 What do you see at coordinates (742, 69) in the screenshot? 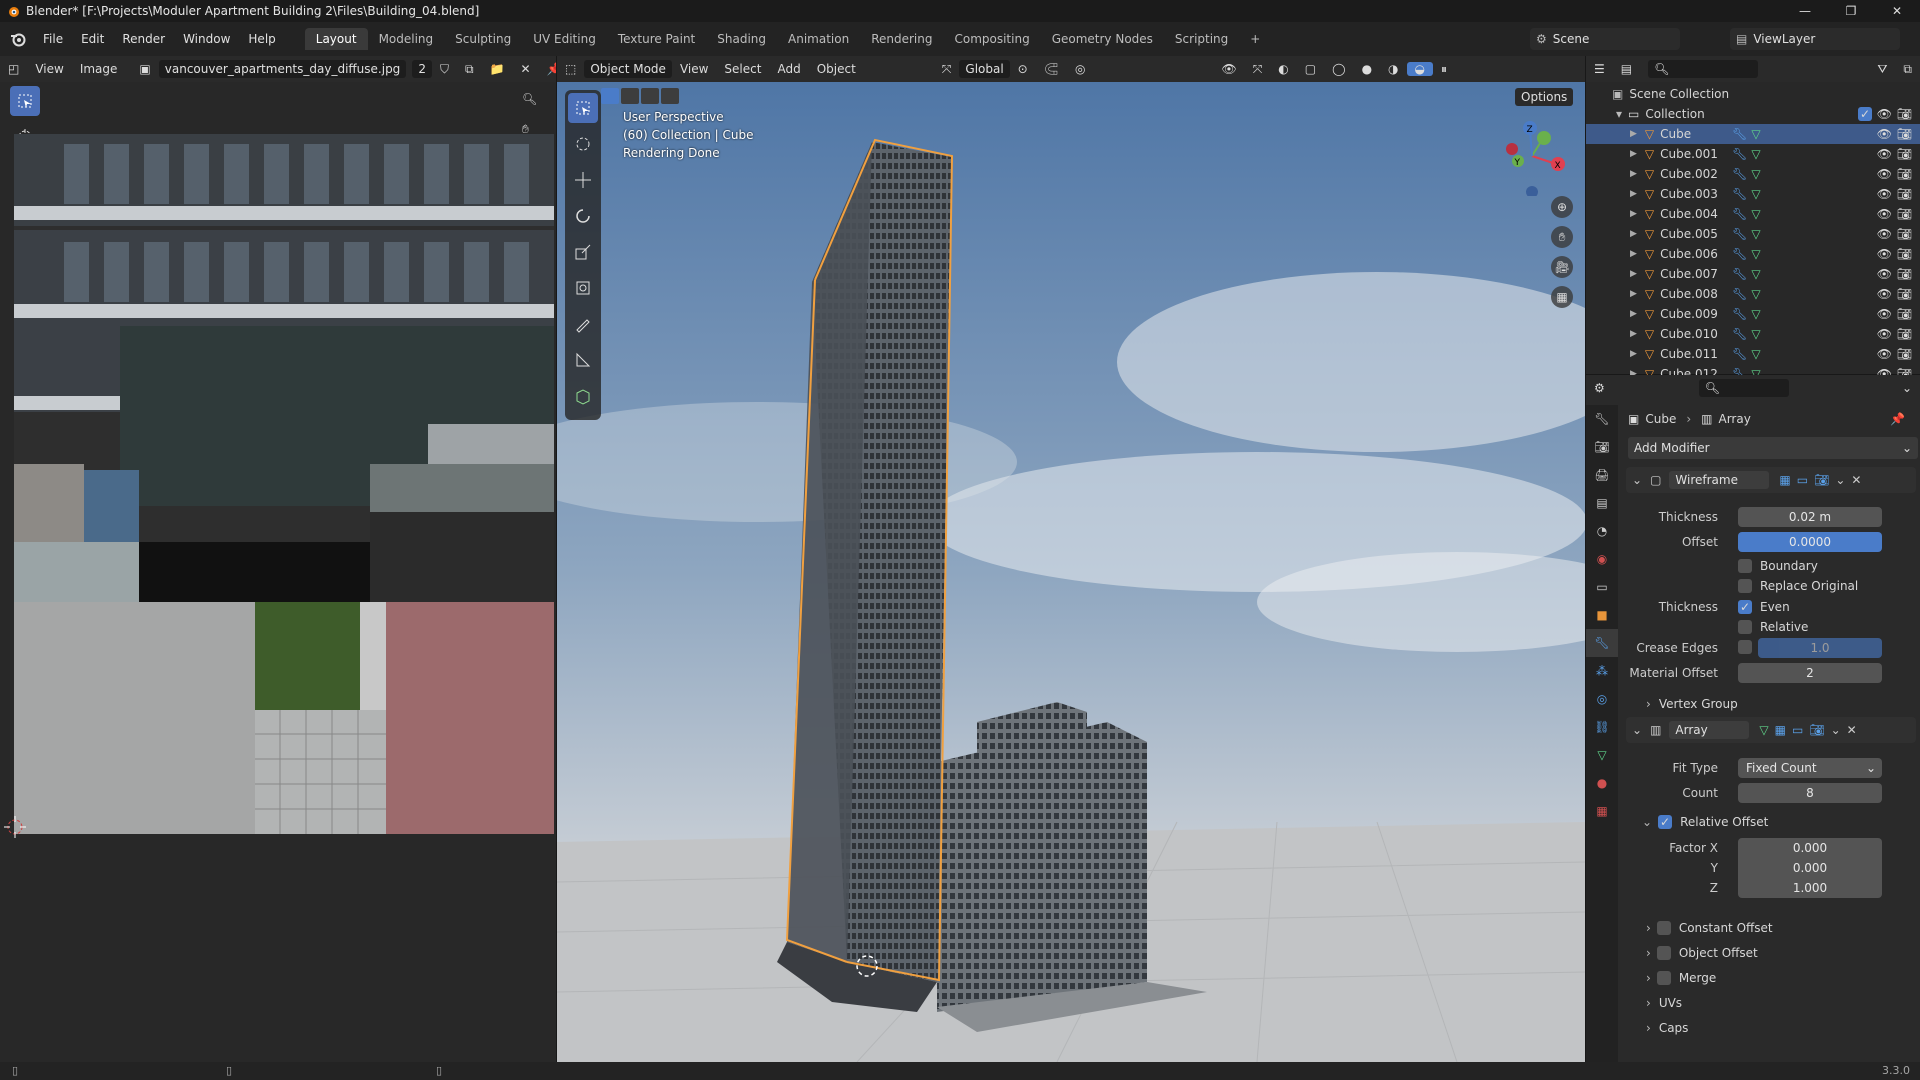
I see `viewport-menu-select: Select` at bounding box center [742, 69].